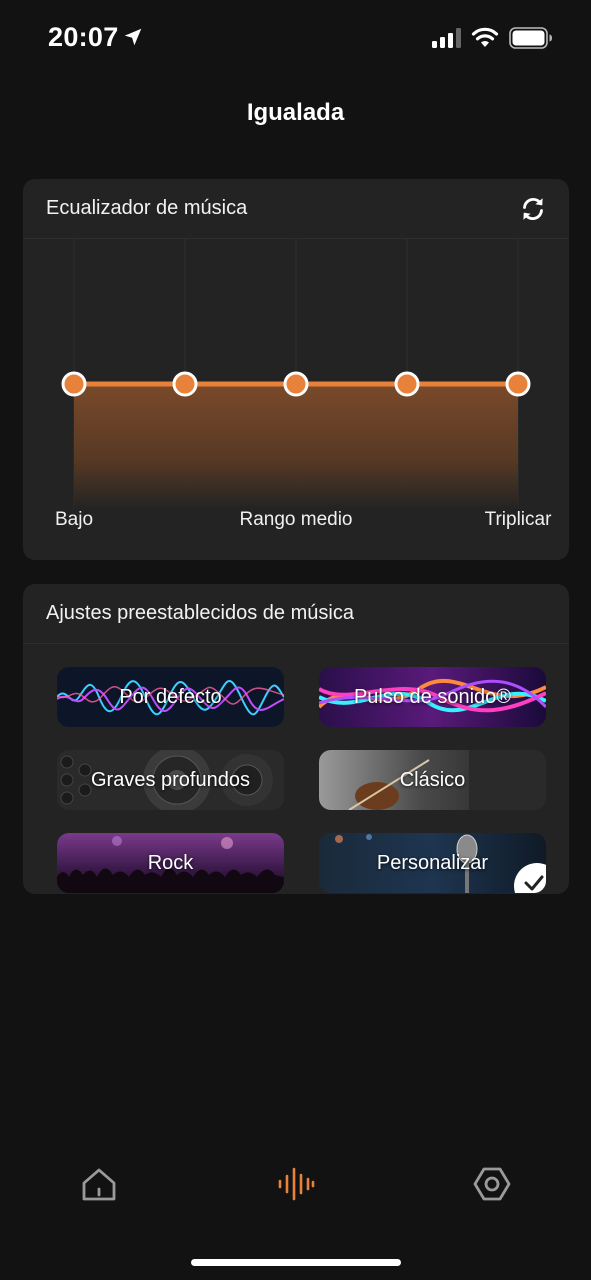 The height and width of the screenshot is (1280, 591). I want to click on preset-default-label: Por defecto, so click(170, 696).